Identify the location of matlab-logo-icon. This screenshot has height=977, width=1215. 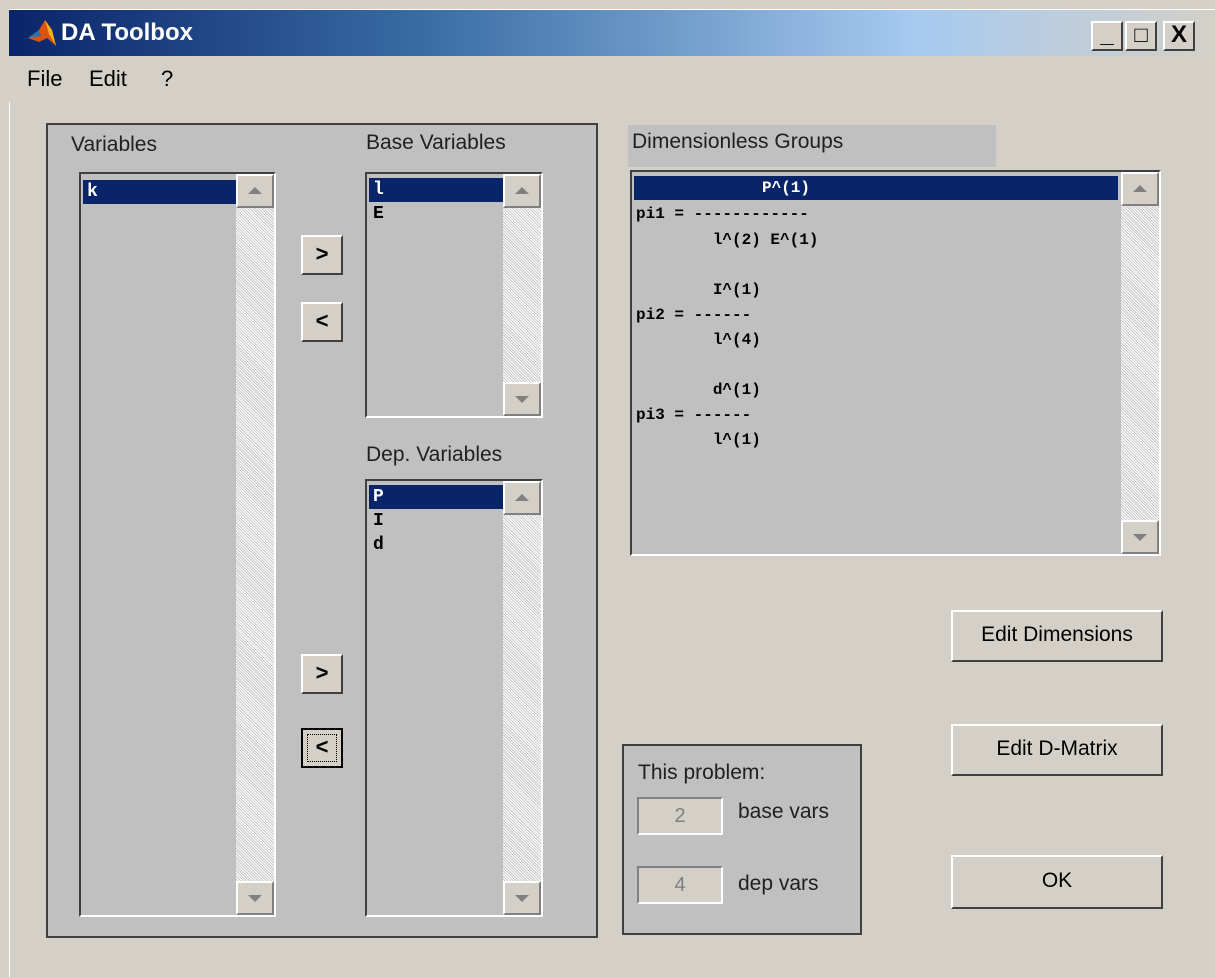
(42, 33).